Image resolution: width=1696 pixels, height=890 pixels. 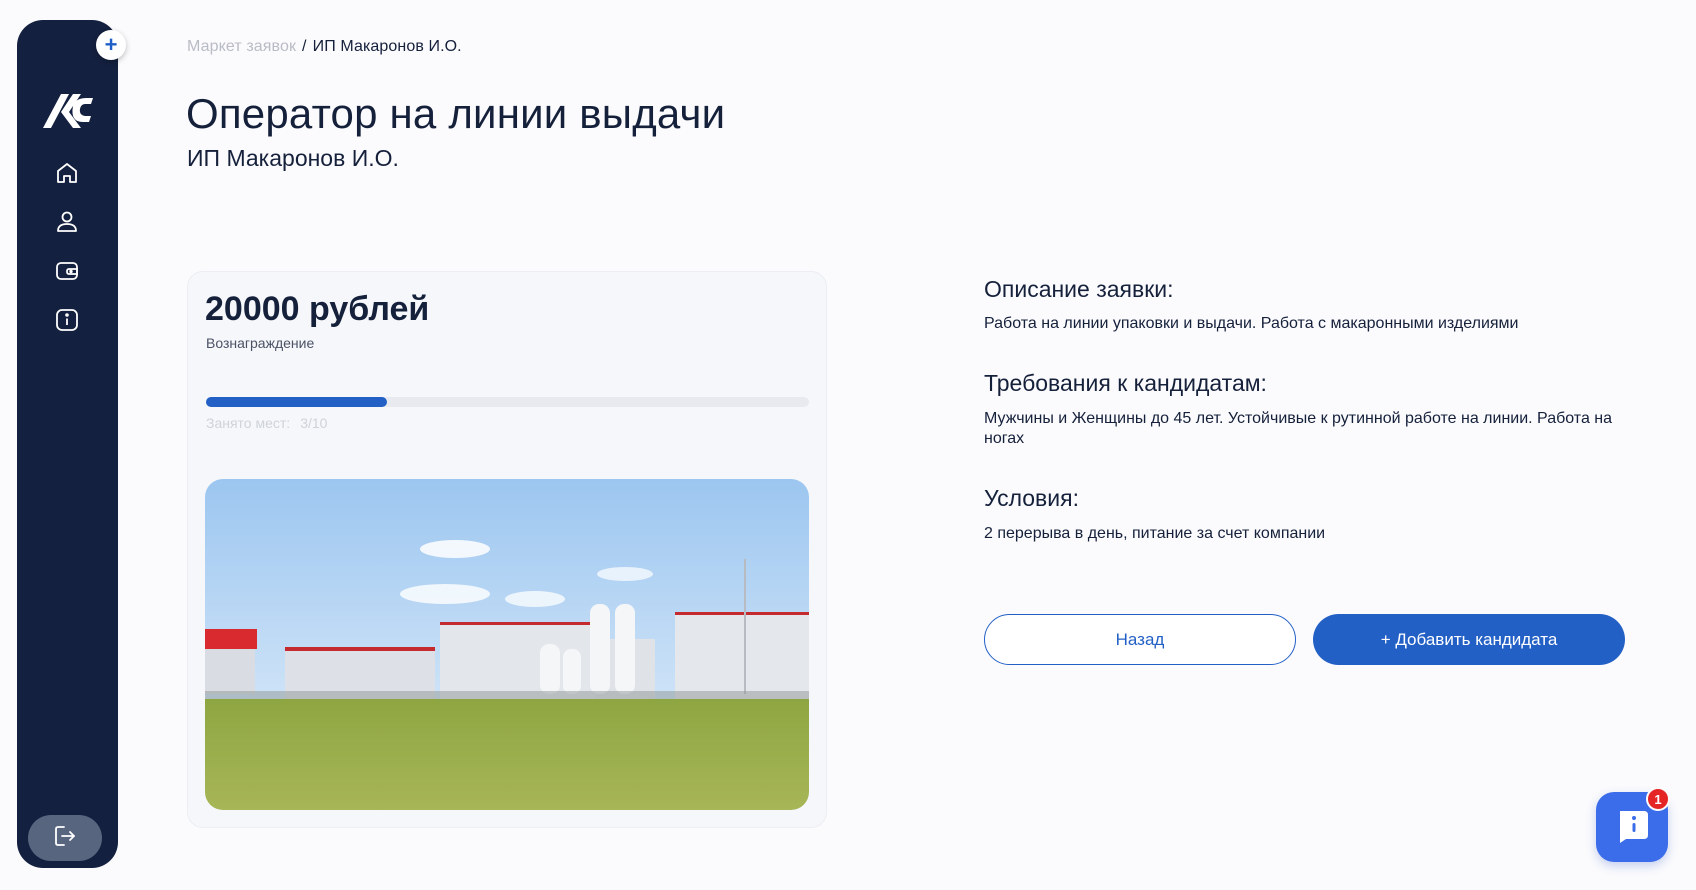 I want to click on add-candidate-button: + Добавить кандидата, so click(x=1469, y=639).